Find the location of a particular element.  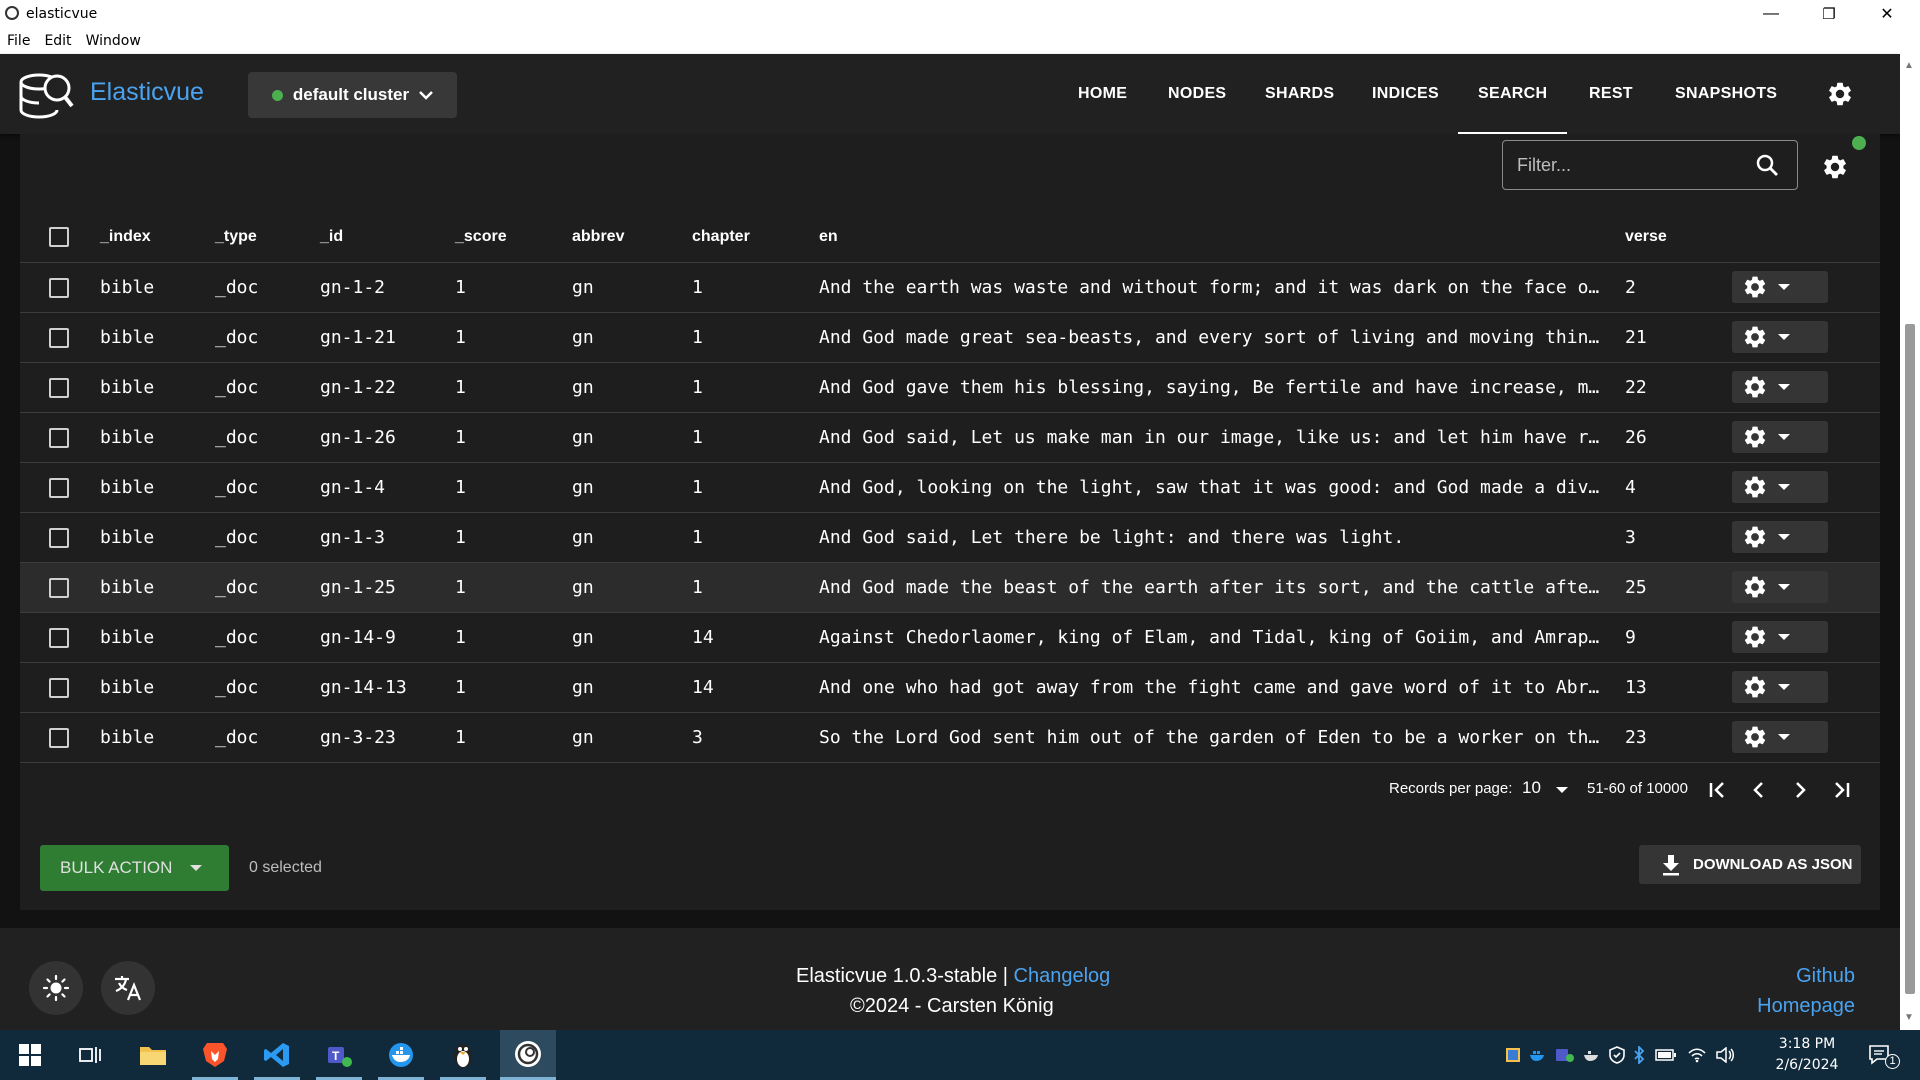

tray-docker-whale-icon is located at coordinates (1592, 1055).